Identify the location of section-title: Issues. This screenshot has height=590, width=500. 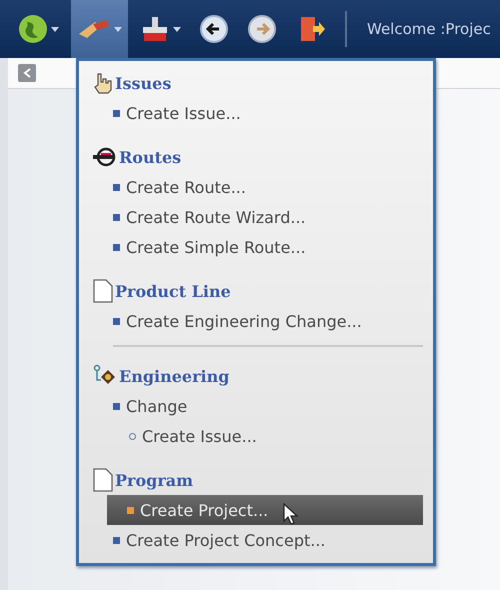
(143, 83).